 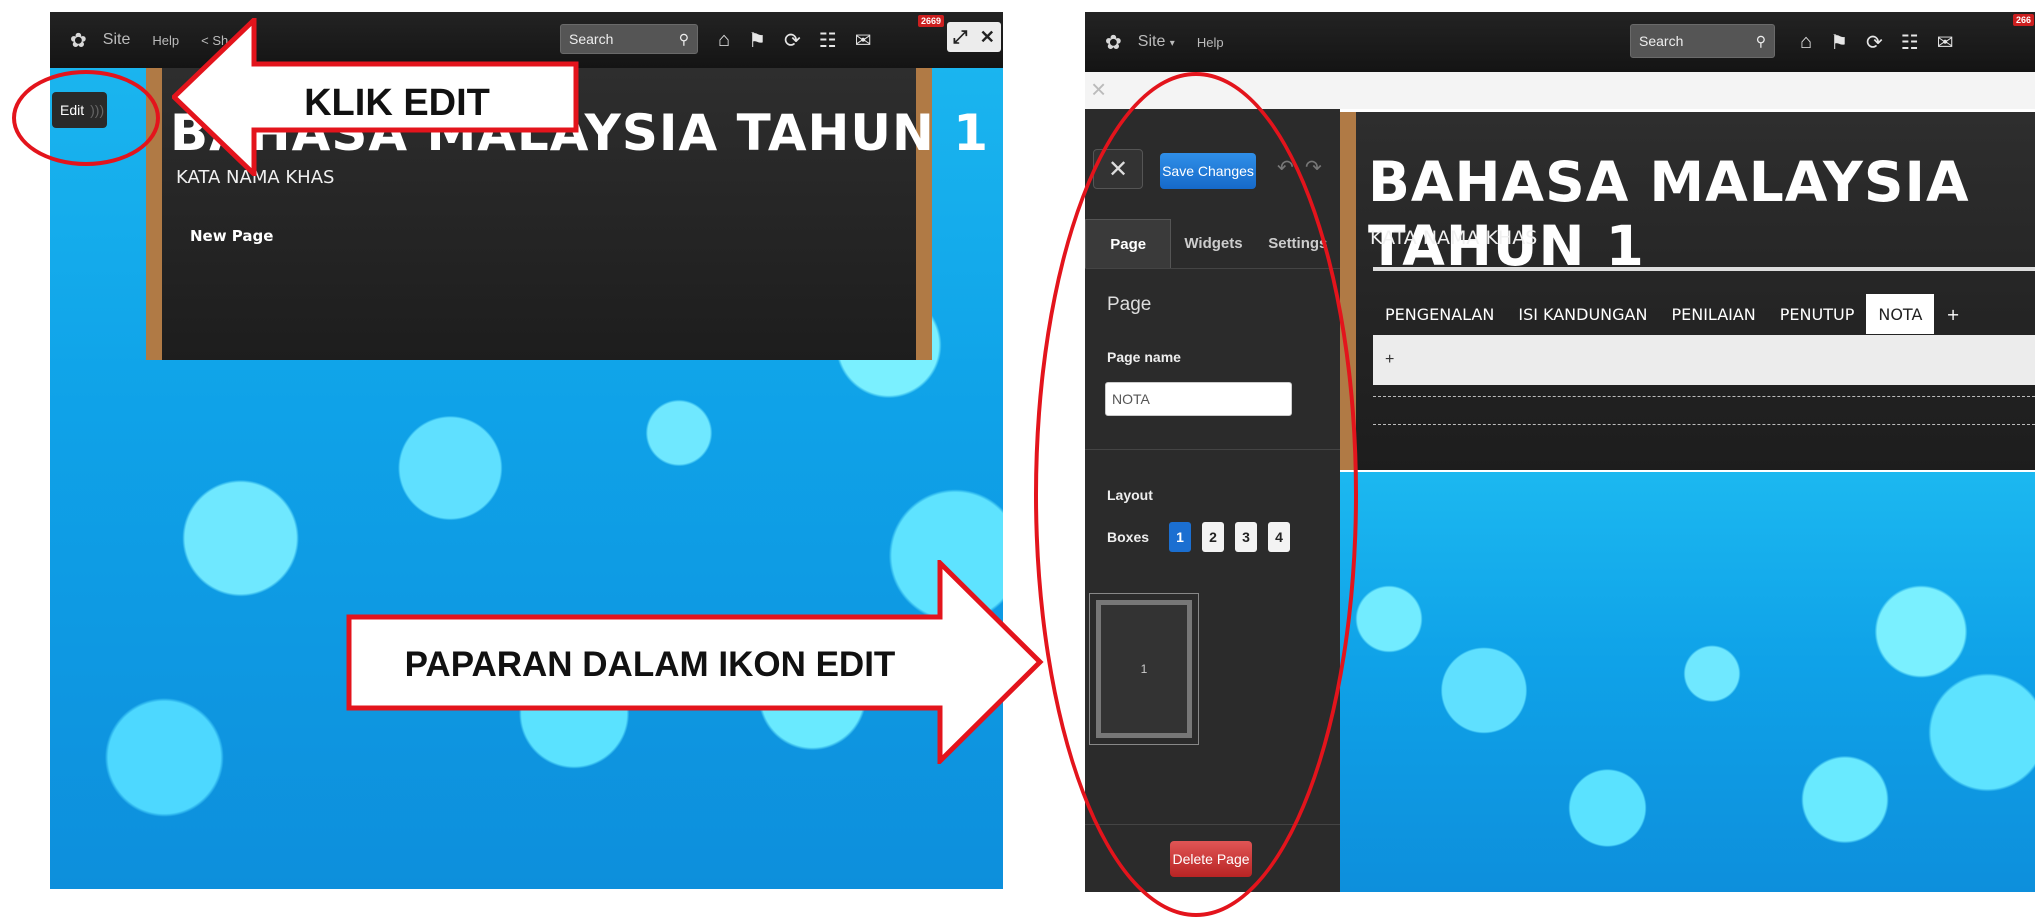 What do you see at coordinates (1817, 314) in the screenshot?
I see `menu-item-penutup: PENUTUP` at bounding box center [1817, 314].